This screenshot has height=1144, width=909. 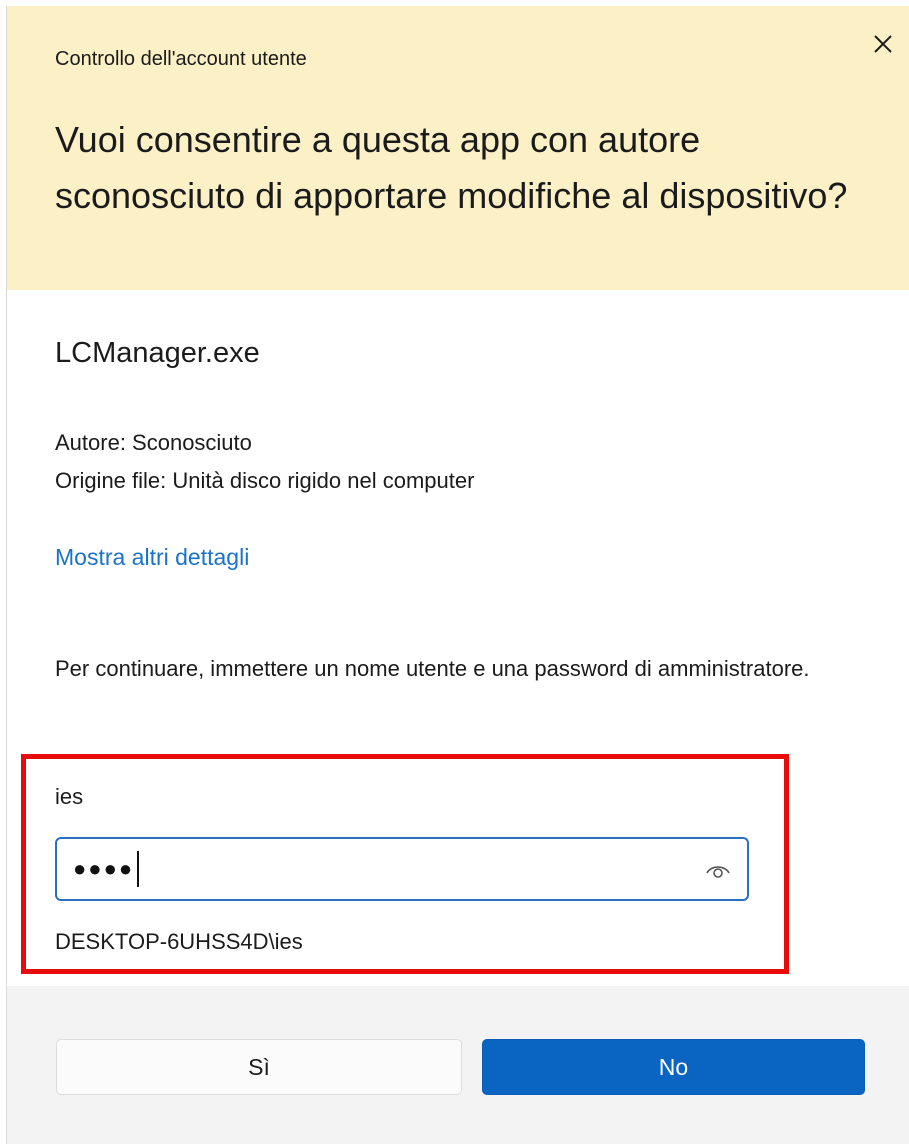 What do you see at coordinates (138, 869) in the screenshot?
I see `text-caret` at bounding box center [138, 869].